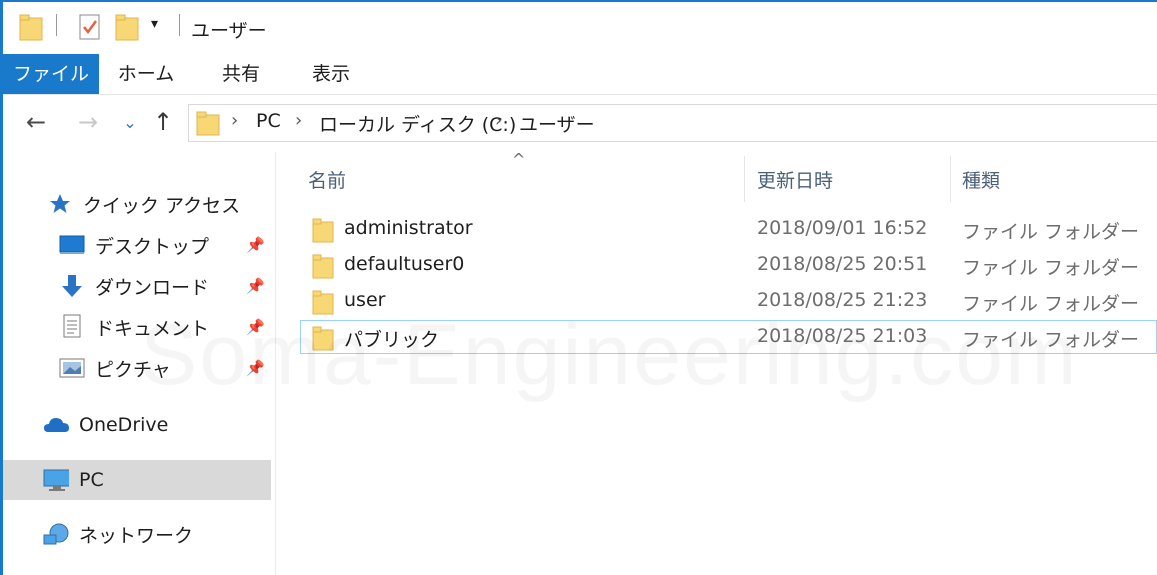 Image resolution: width=1157 pixels, height=575 pixels. Describe the element at coordinates (268, 121) in the screenshot. I see `breadcrumb-pc: PC` at that location.